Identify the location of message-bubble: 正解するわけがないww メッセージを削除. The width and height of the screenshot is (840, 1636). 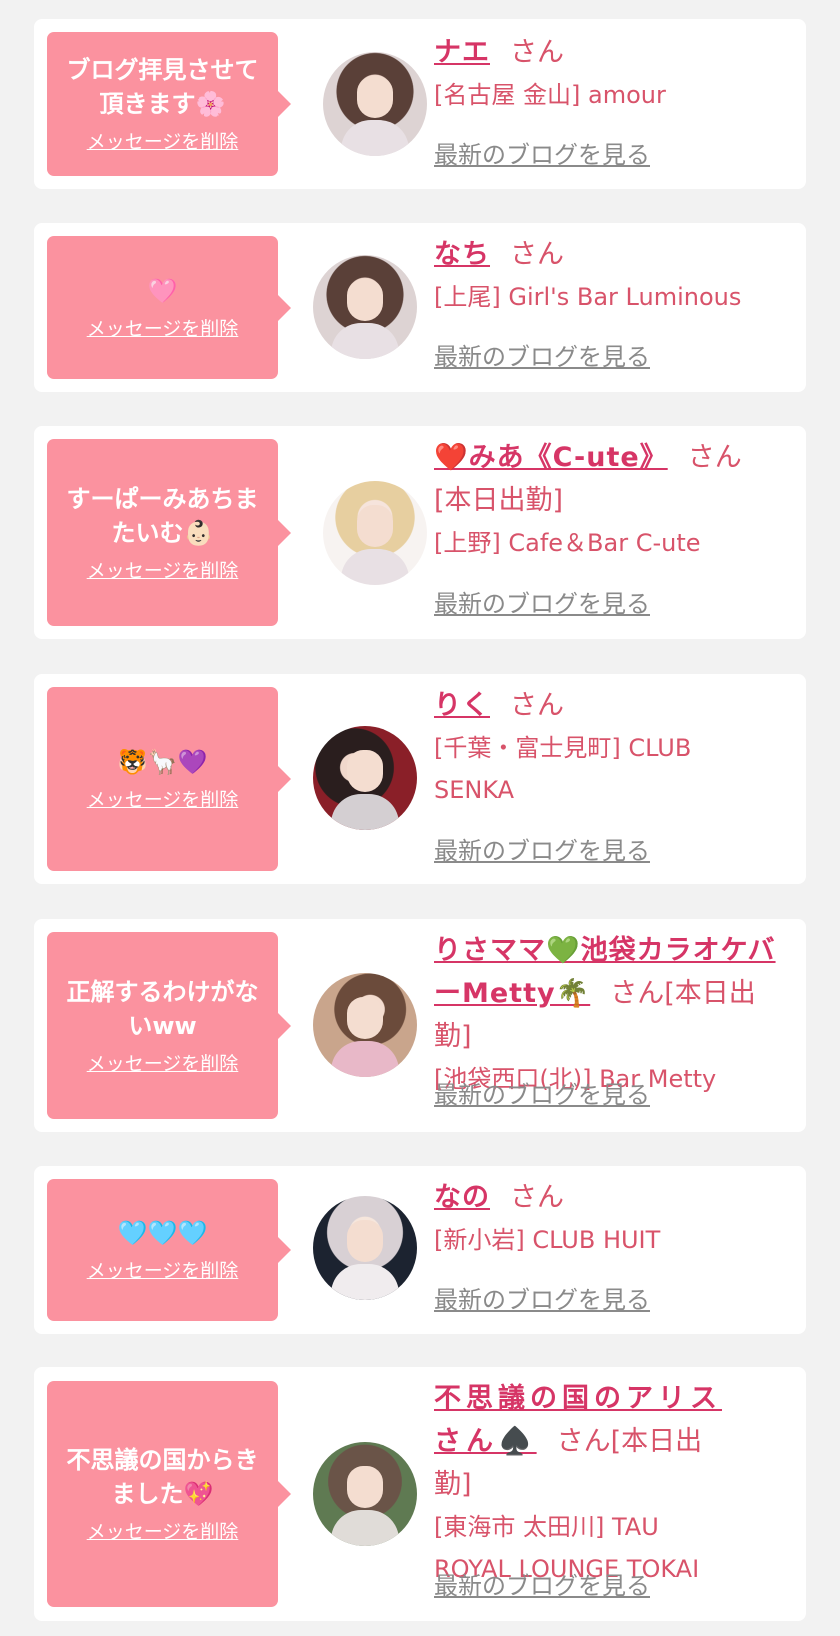
(169, 1025).